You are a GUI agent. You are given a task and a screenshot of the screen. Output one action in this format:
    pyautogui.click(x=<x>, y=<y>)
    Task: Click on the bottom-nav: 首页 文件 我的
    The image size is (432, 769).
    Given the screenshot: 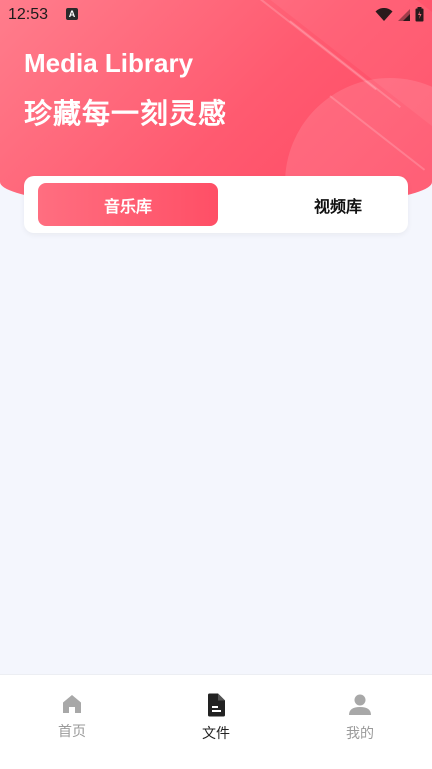 What is the action you would take?
    pyautogui.click(x=216, y=721)
    